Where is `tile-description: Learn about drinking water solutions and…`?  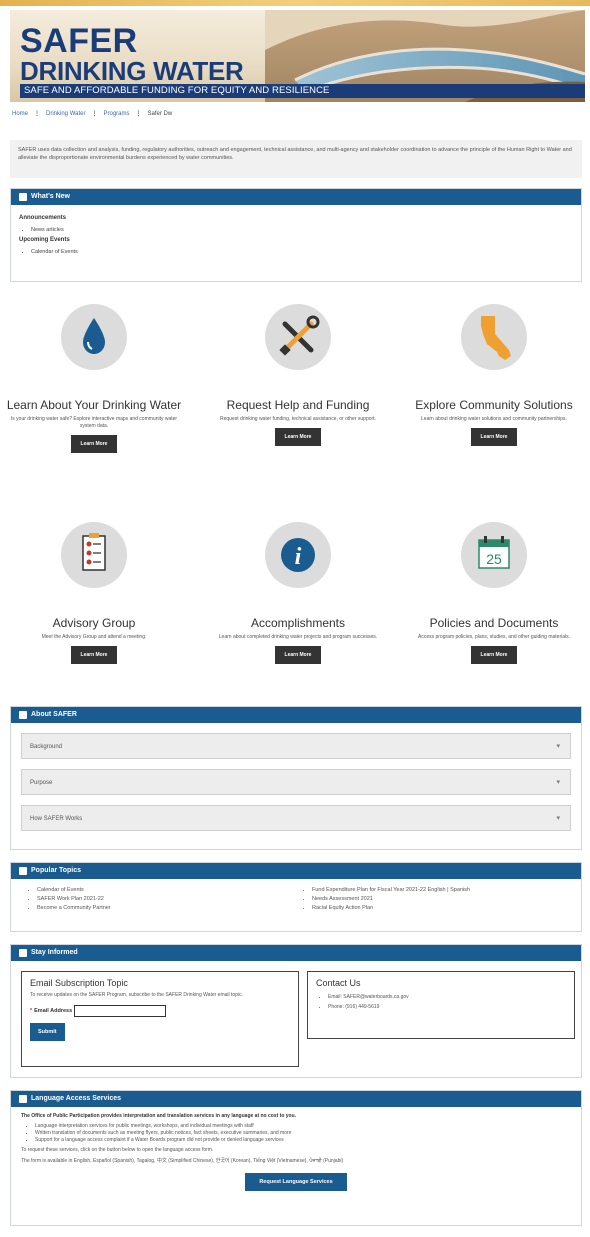 tile-description: Learn about drinking water solutions and… is located at coordinates (494, 419).